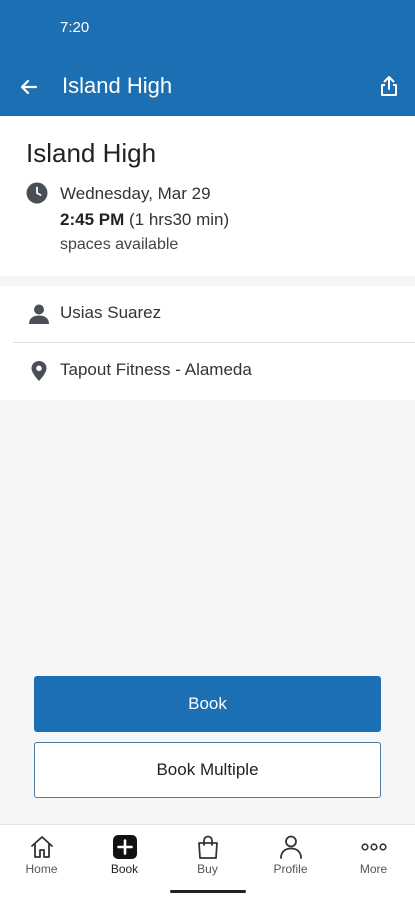 This screenshot has height=900, width=415. What do you see at coordinates (207, 770) in the screenshot?
I see `book-multiple-button: Book Multiple` at bounding box center [207, 770].